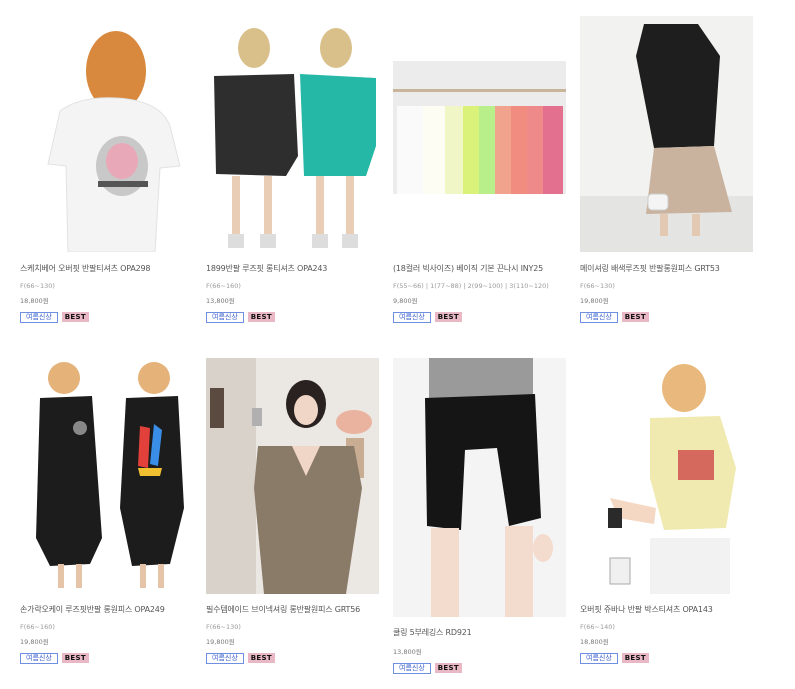  I want to click on product-name: 필수템에이드 브이넥셔링 롱반팔원피스 GRT56, so click(283, 609).